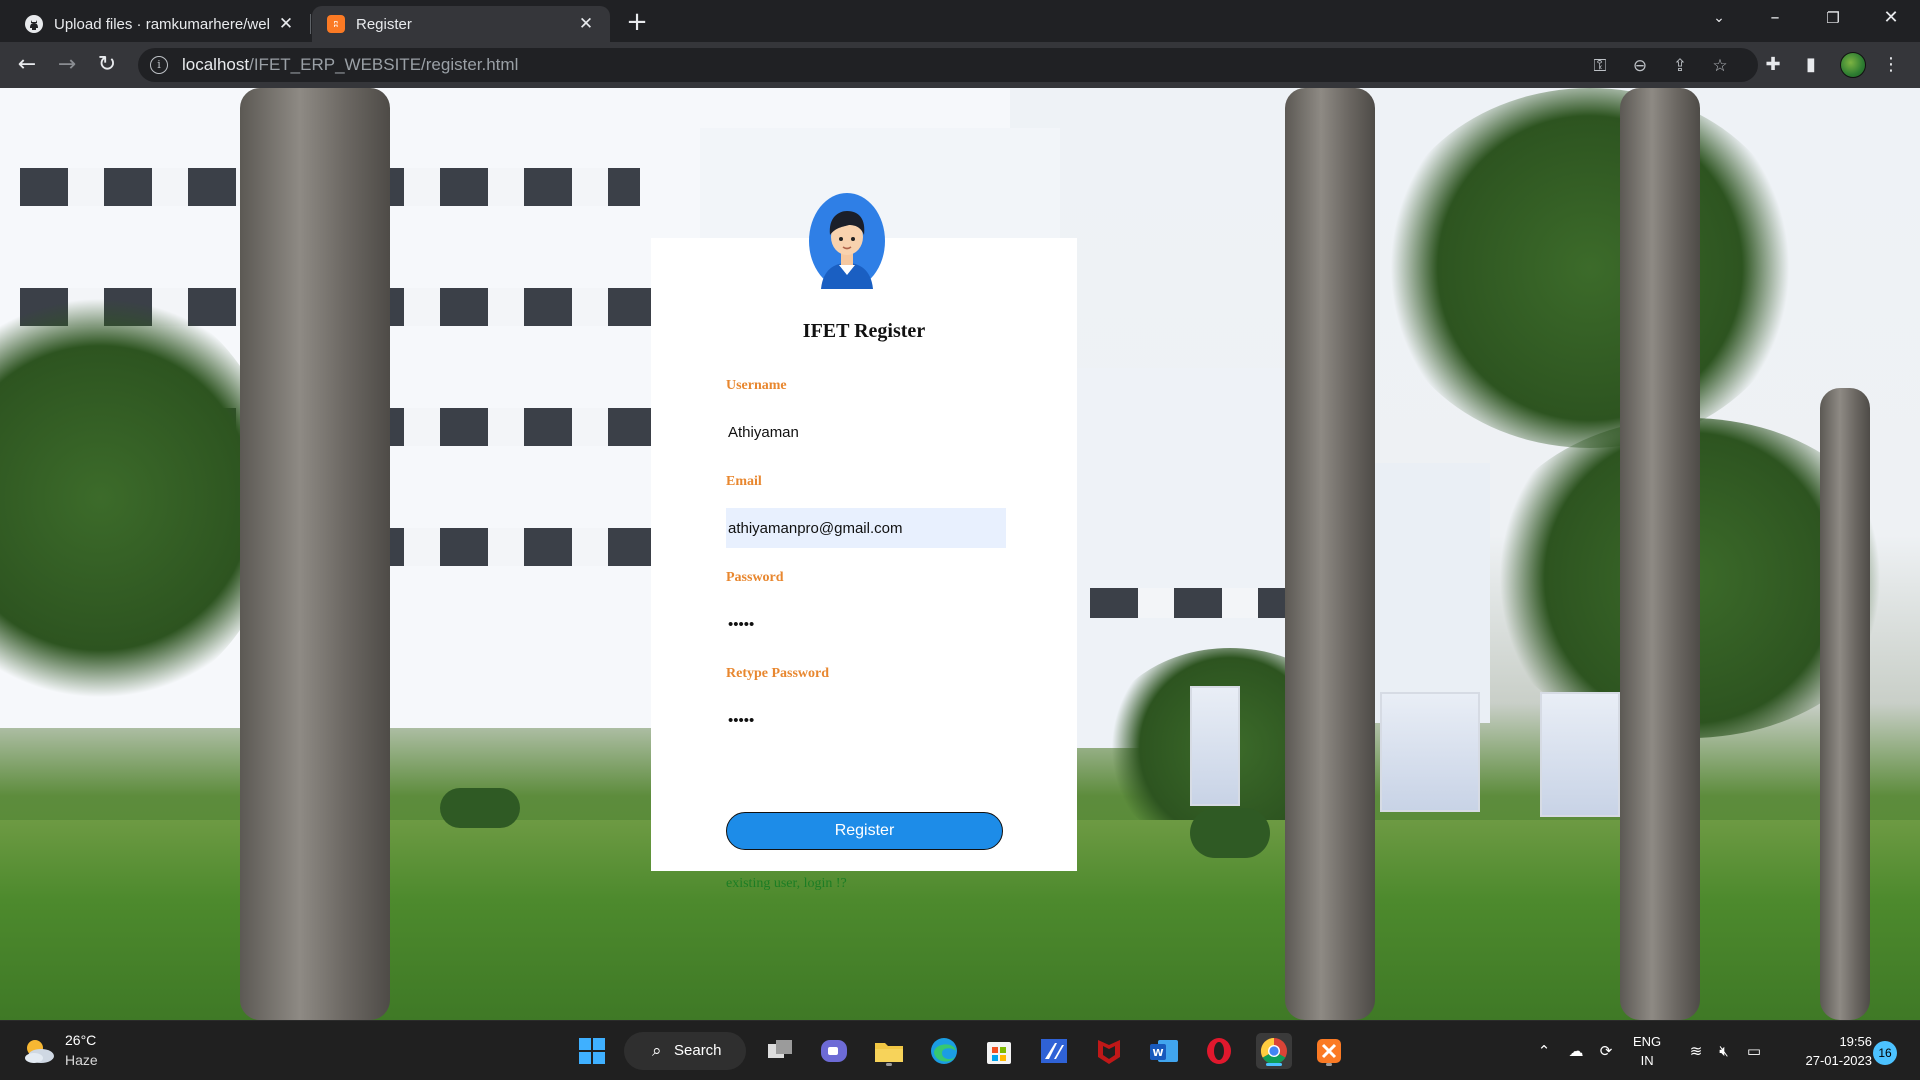 This screenshot has height=1080, width=1920. Describe the element at coordinates (866, 528) in the screenshot. I see `email-input` at that location.